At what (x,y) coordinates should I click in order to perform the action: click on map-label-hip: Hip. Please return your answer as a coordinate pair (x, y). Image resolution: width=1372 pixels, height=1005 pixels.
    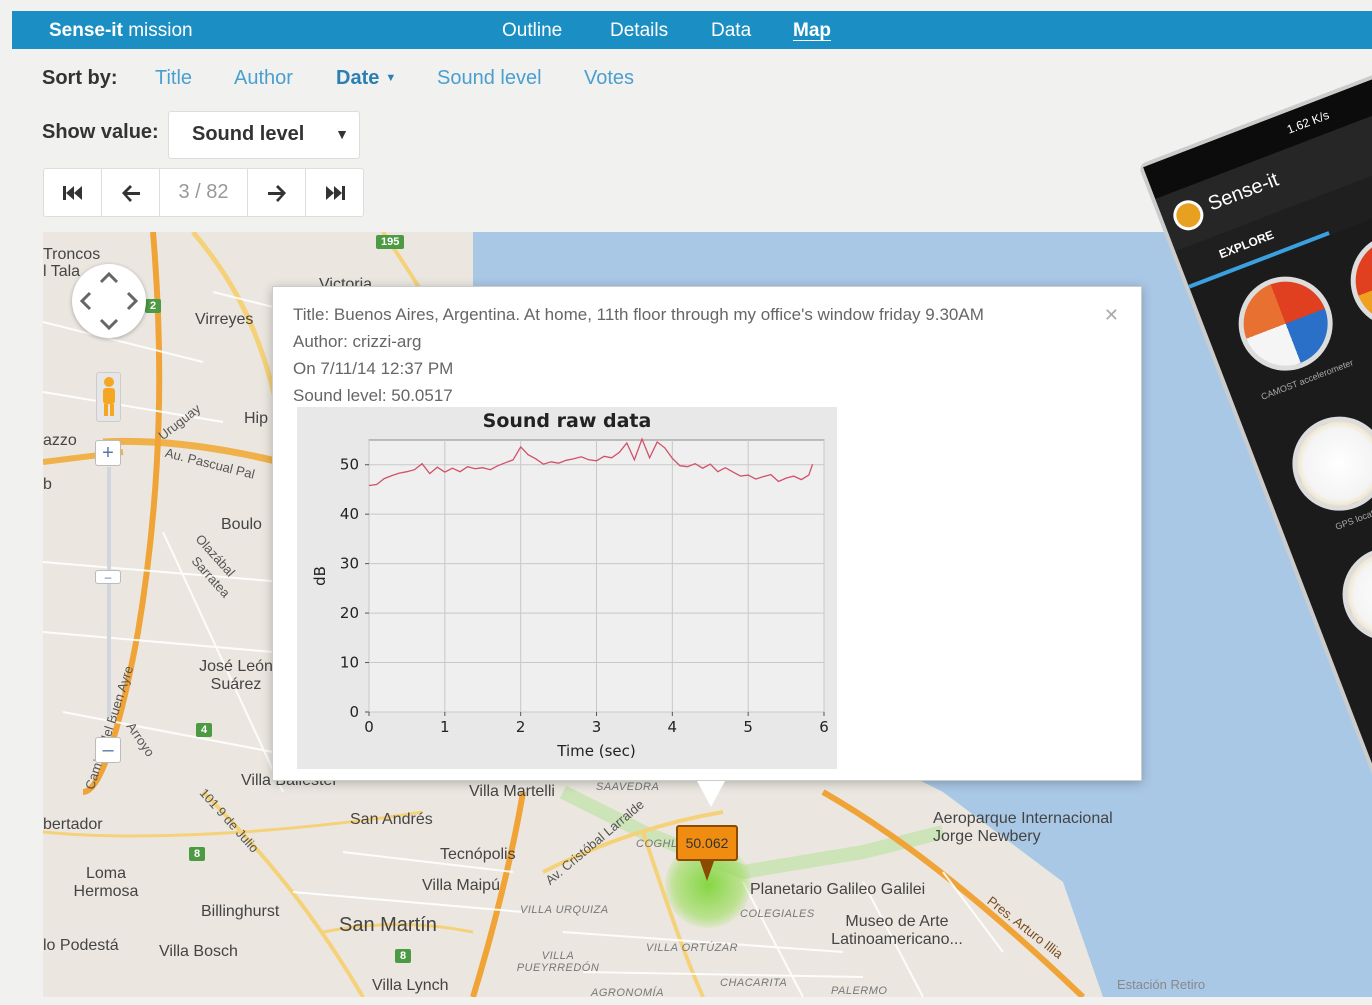
    Looking at the image, I should click on (256, 418).